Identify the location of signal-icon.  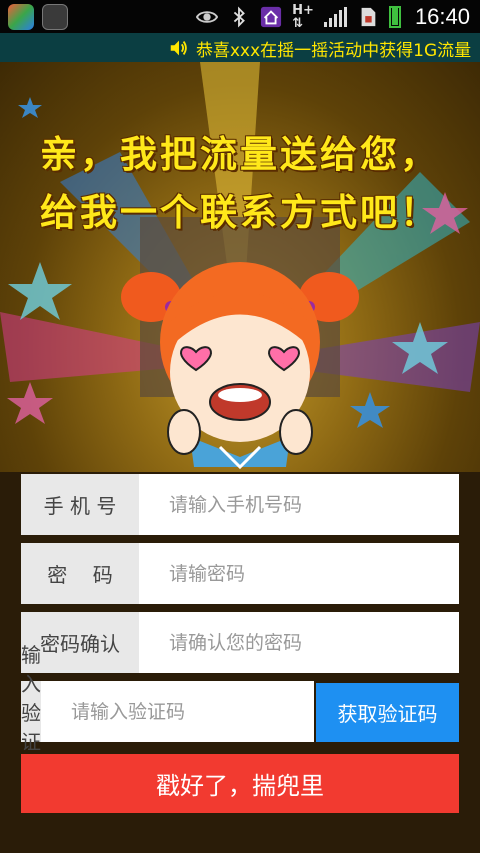
(335, 16).